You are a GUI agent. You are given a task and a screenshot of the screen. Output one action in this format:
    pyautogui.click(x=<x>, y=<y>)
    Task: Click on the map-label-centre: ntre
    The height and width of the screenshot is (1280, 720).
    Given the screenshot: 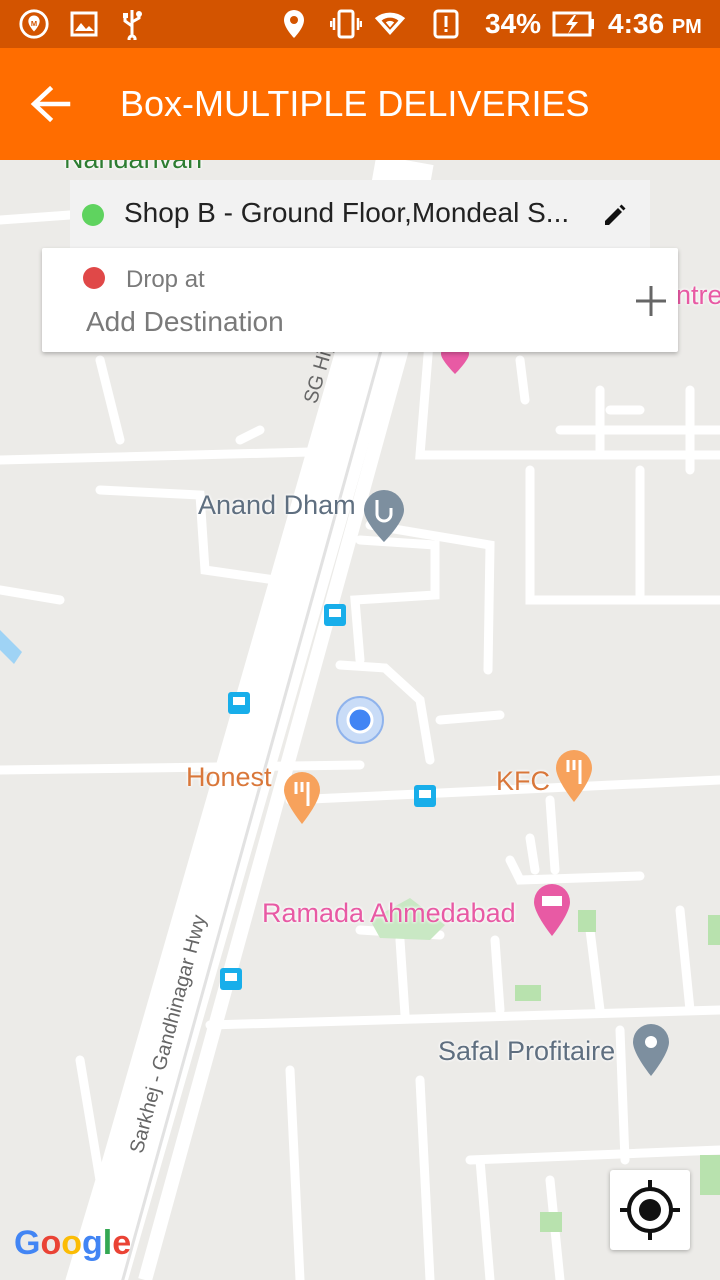 What is the action you would take?
    pyautogui.click(x=698, y=295)
    